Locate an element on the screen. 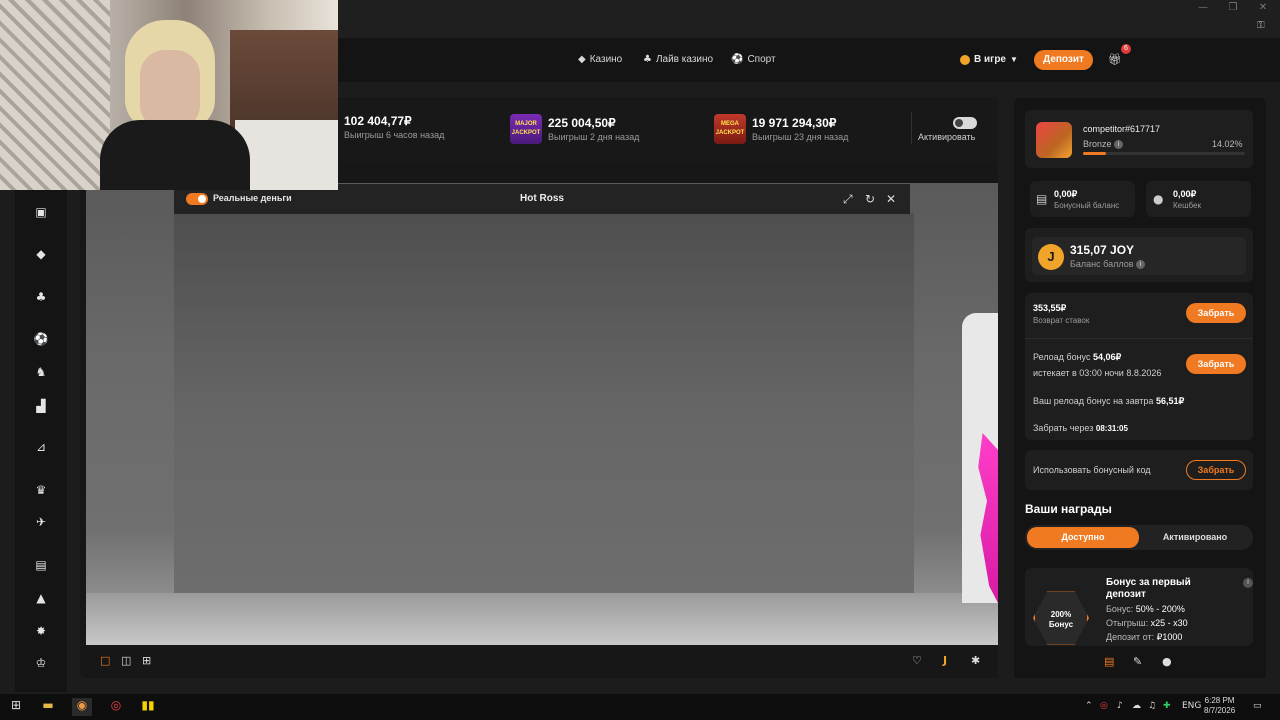  microphone-icon: ♪ is located at coordinates (1120, 706).